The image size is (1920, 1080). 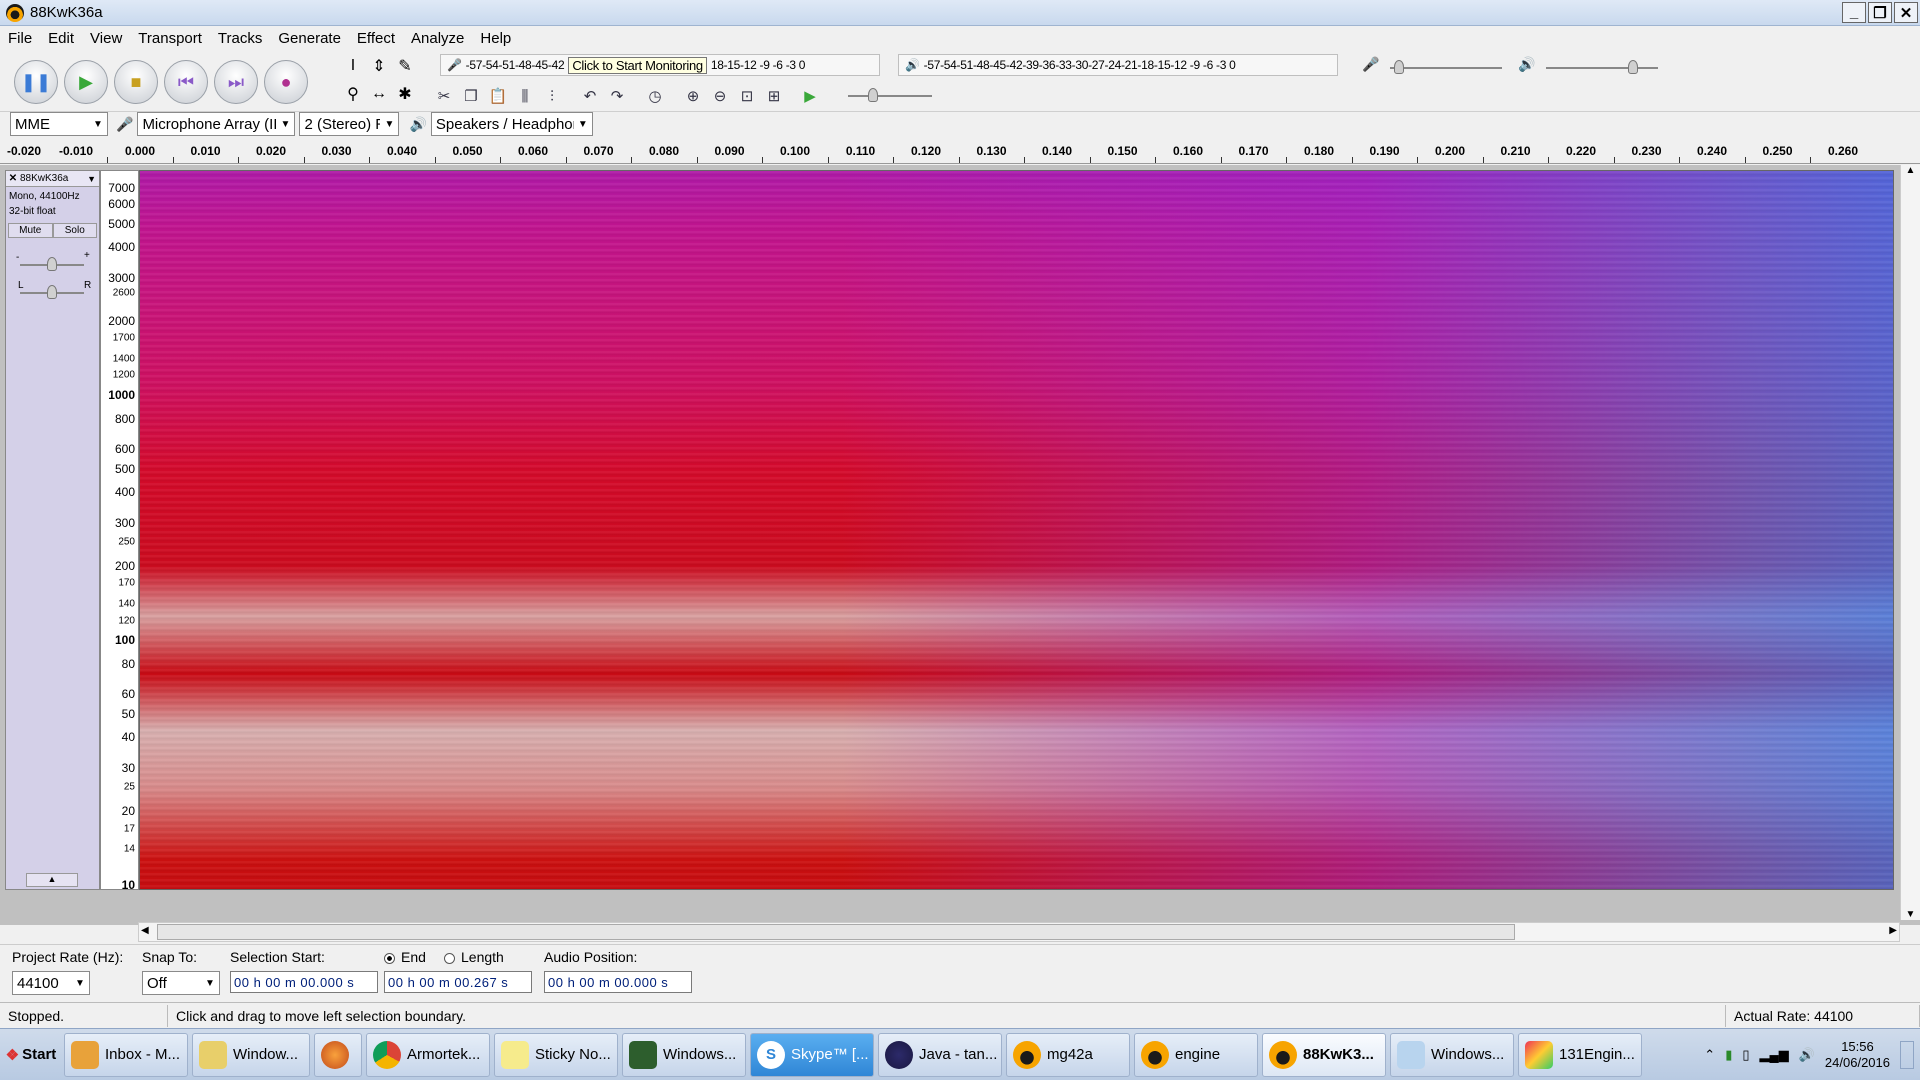 I want to click on draw-tool-icon: ✎, so click(x=405, y=66).